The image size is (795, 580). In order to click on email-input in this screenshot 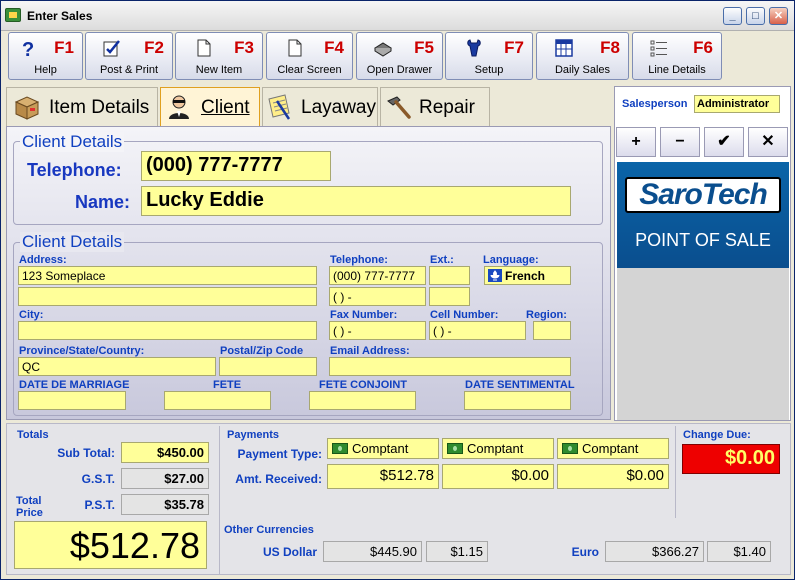, I will do `click(450, 366)`.